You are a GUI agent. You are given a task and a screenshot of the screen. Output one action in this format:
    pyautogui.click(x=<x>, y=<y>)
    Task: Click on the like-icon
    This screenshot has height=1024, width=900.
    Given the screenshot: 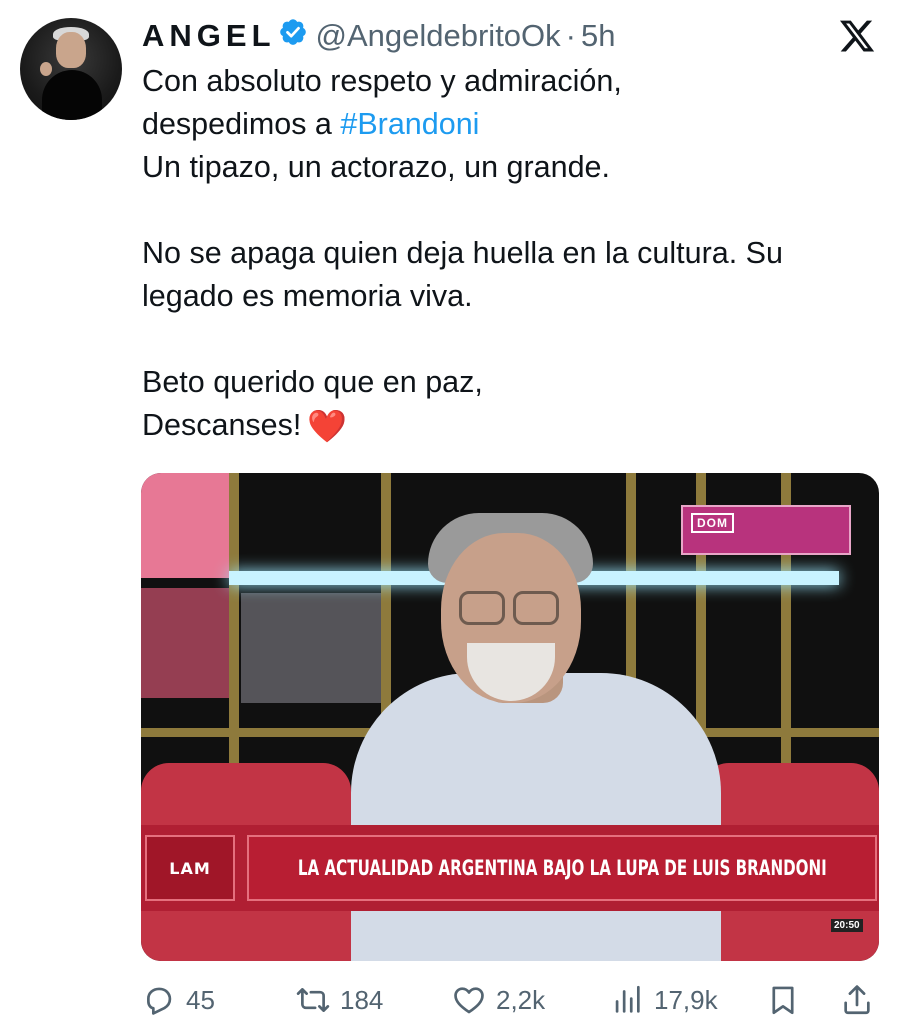 What is the action you would take?
    pyautogui.click(x=469, y=1000)
    